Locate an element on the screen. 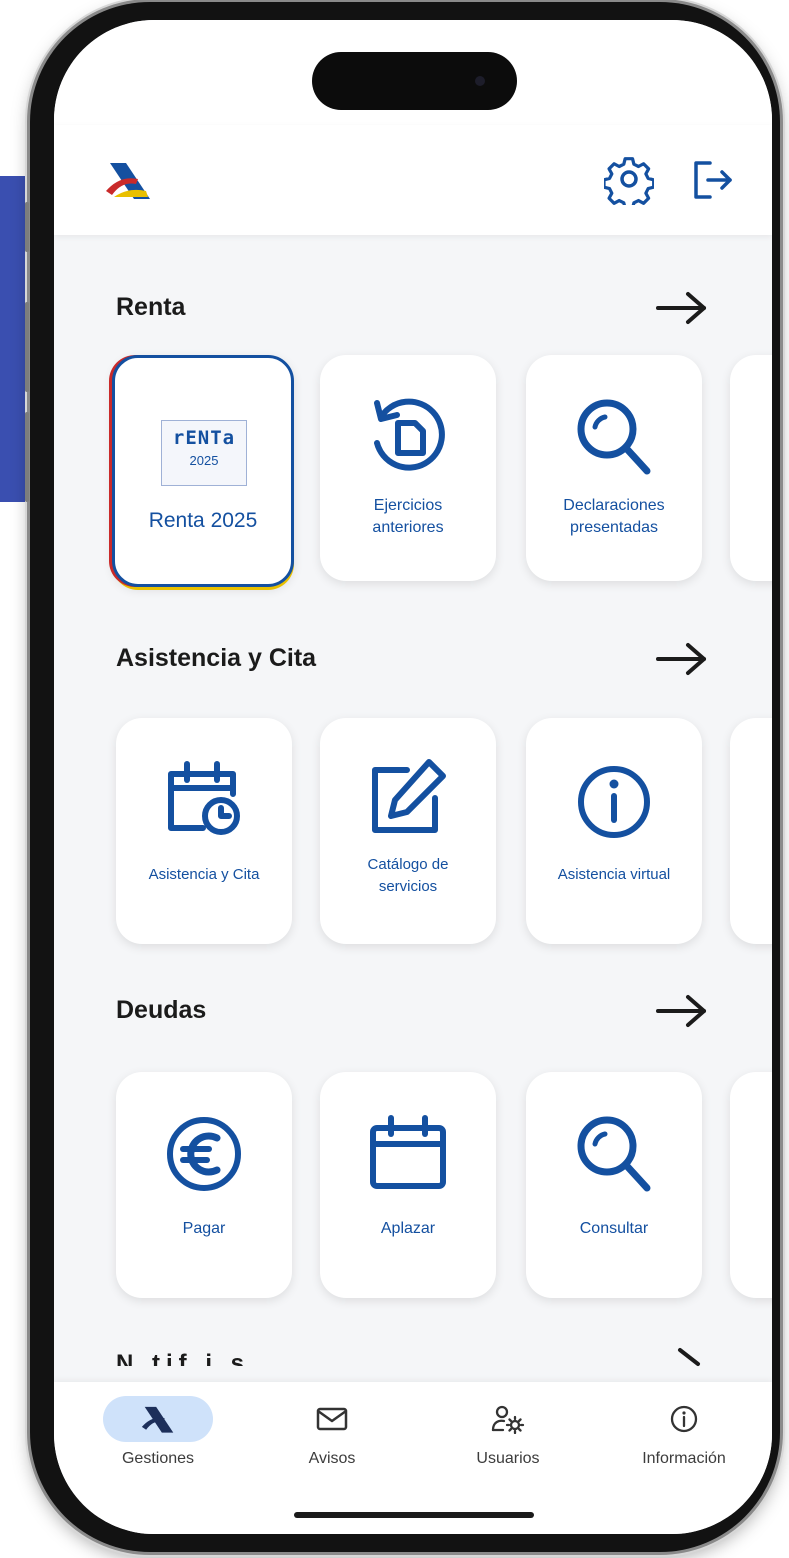 This screenshot has width=789, height=1558. nav-label: Usuarios is located at coordinates (508, 1458).